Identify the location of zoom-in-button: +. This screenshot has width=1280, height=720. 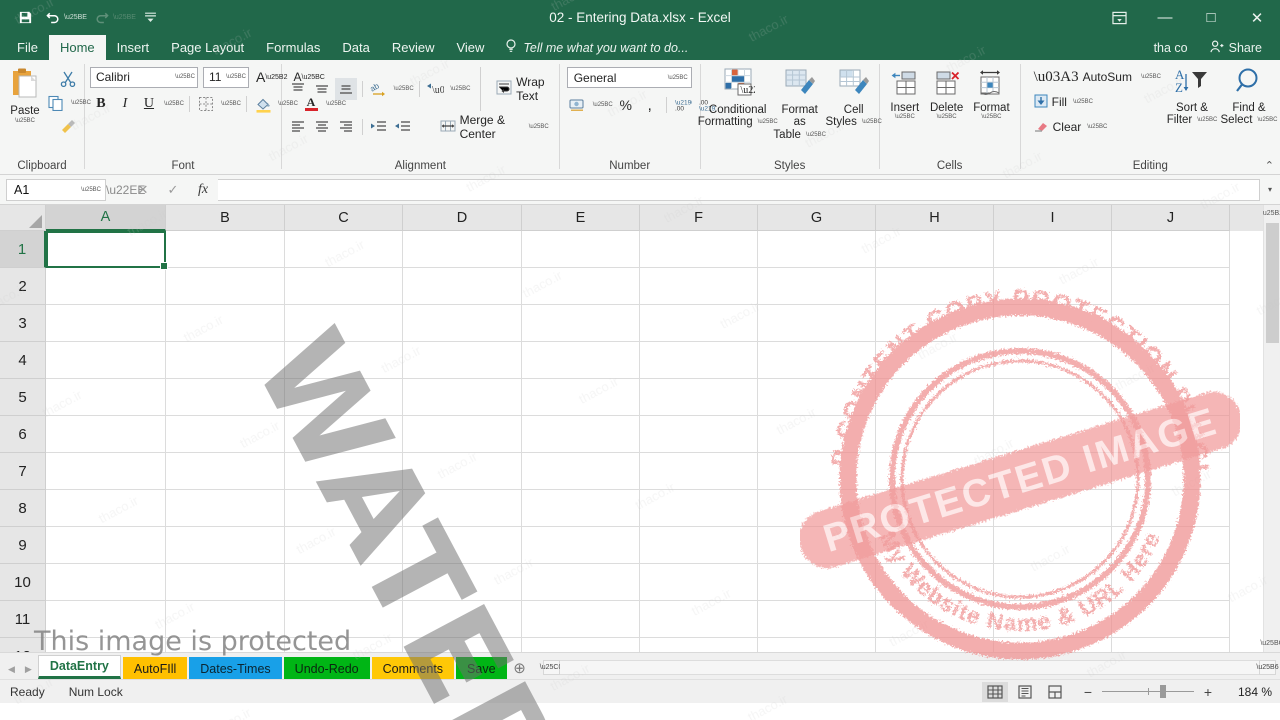
(1208, 692).